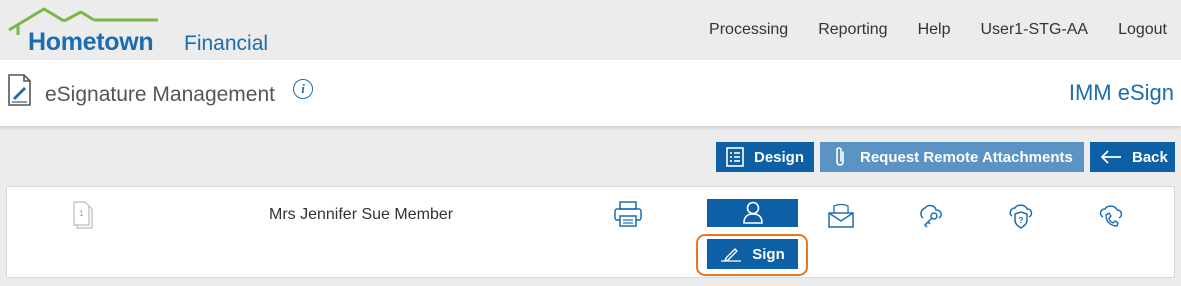  Describe the element at coordinates (748, 30) in the screenshot. I see `nav-processing: Processing` at that location.